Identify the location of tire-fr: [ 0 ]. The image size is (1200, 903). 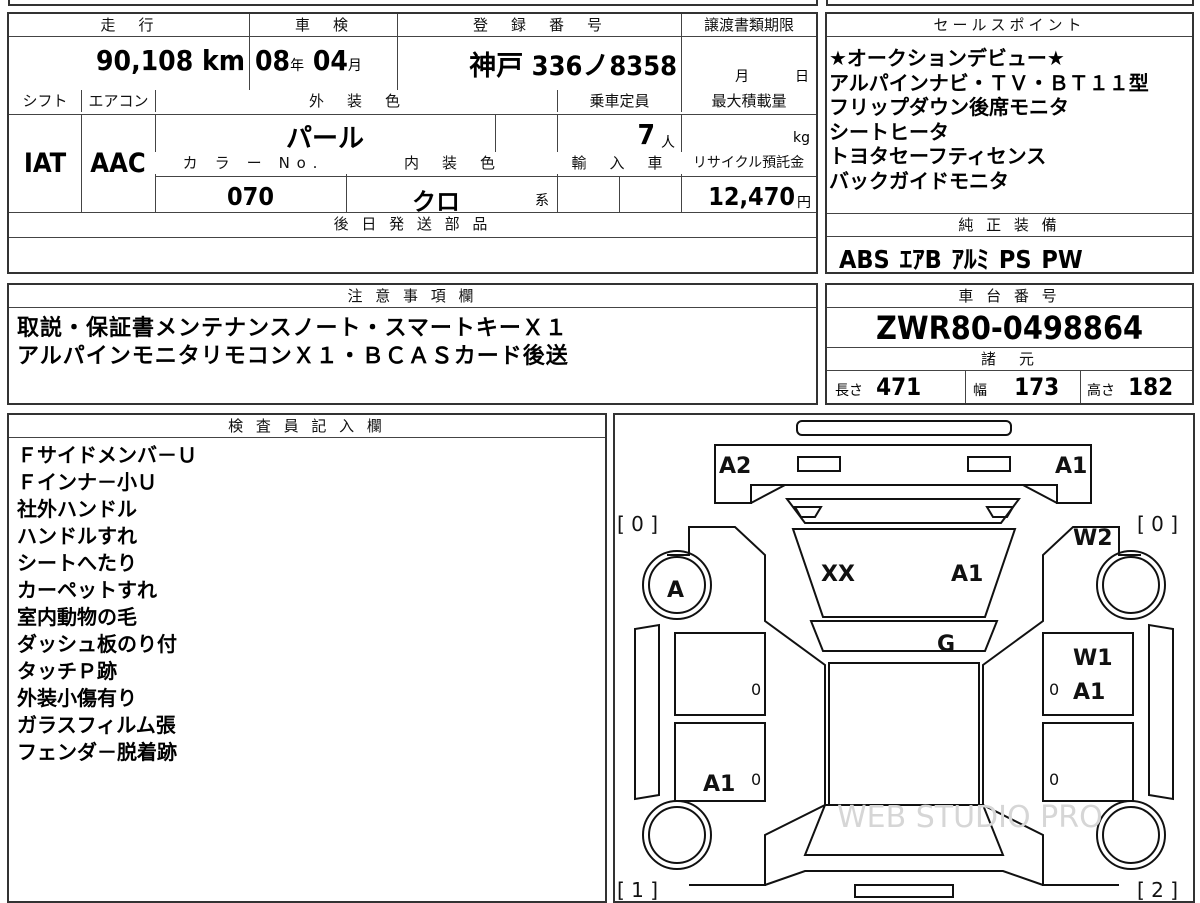
(1157, 524).